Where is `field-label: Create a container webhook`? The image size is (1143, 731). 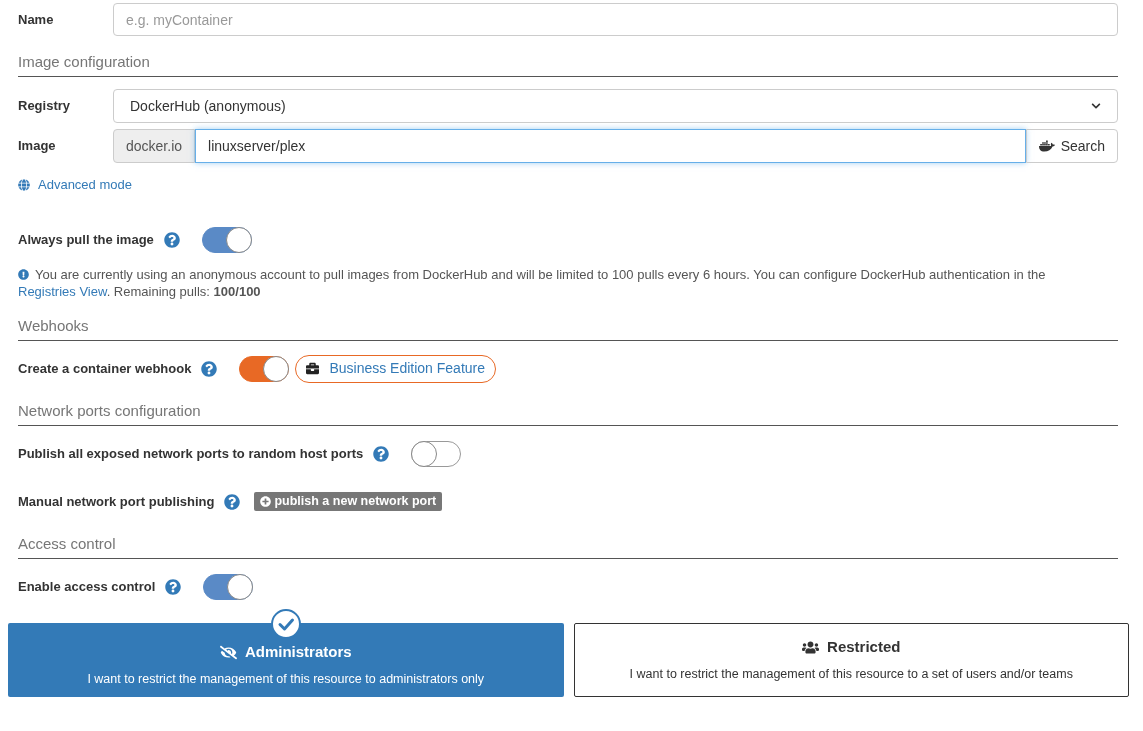 field-label: Create a container webhook is located at coordinates (105, 369).